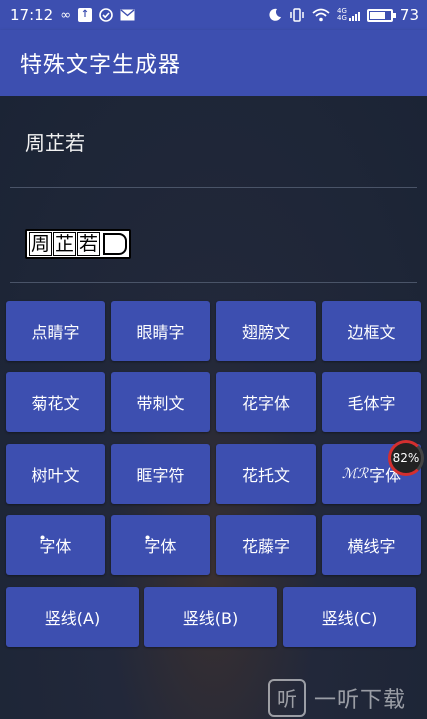 The height and width of the screenshot is (719, 427). I want to click on style-button-huaziti: 花字体, so click(266, 402).